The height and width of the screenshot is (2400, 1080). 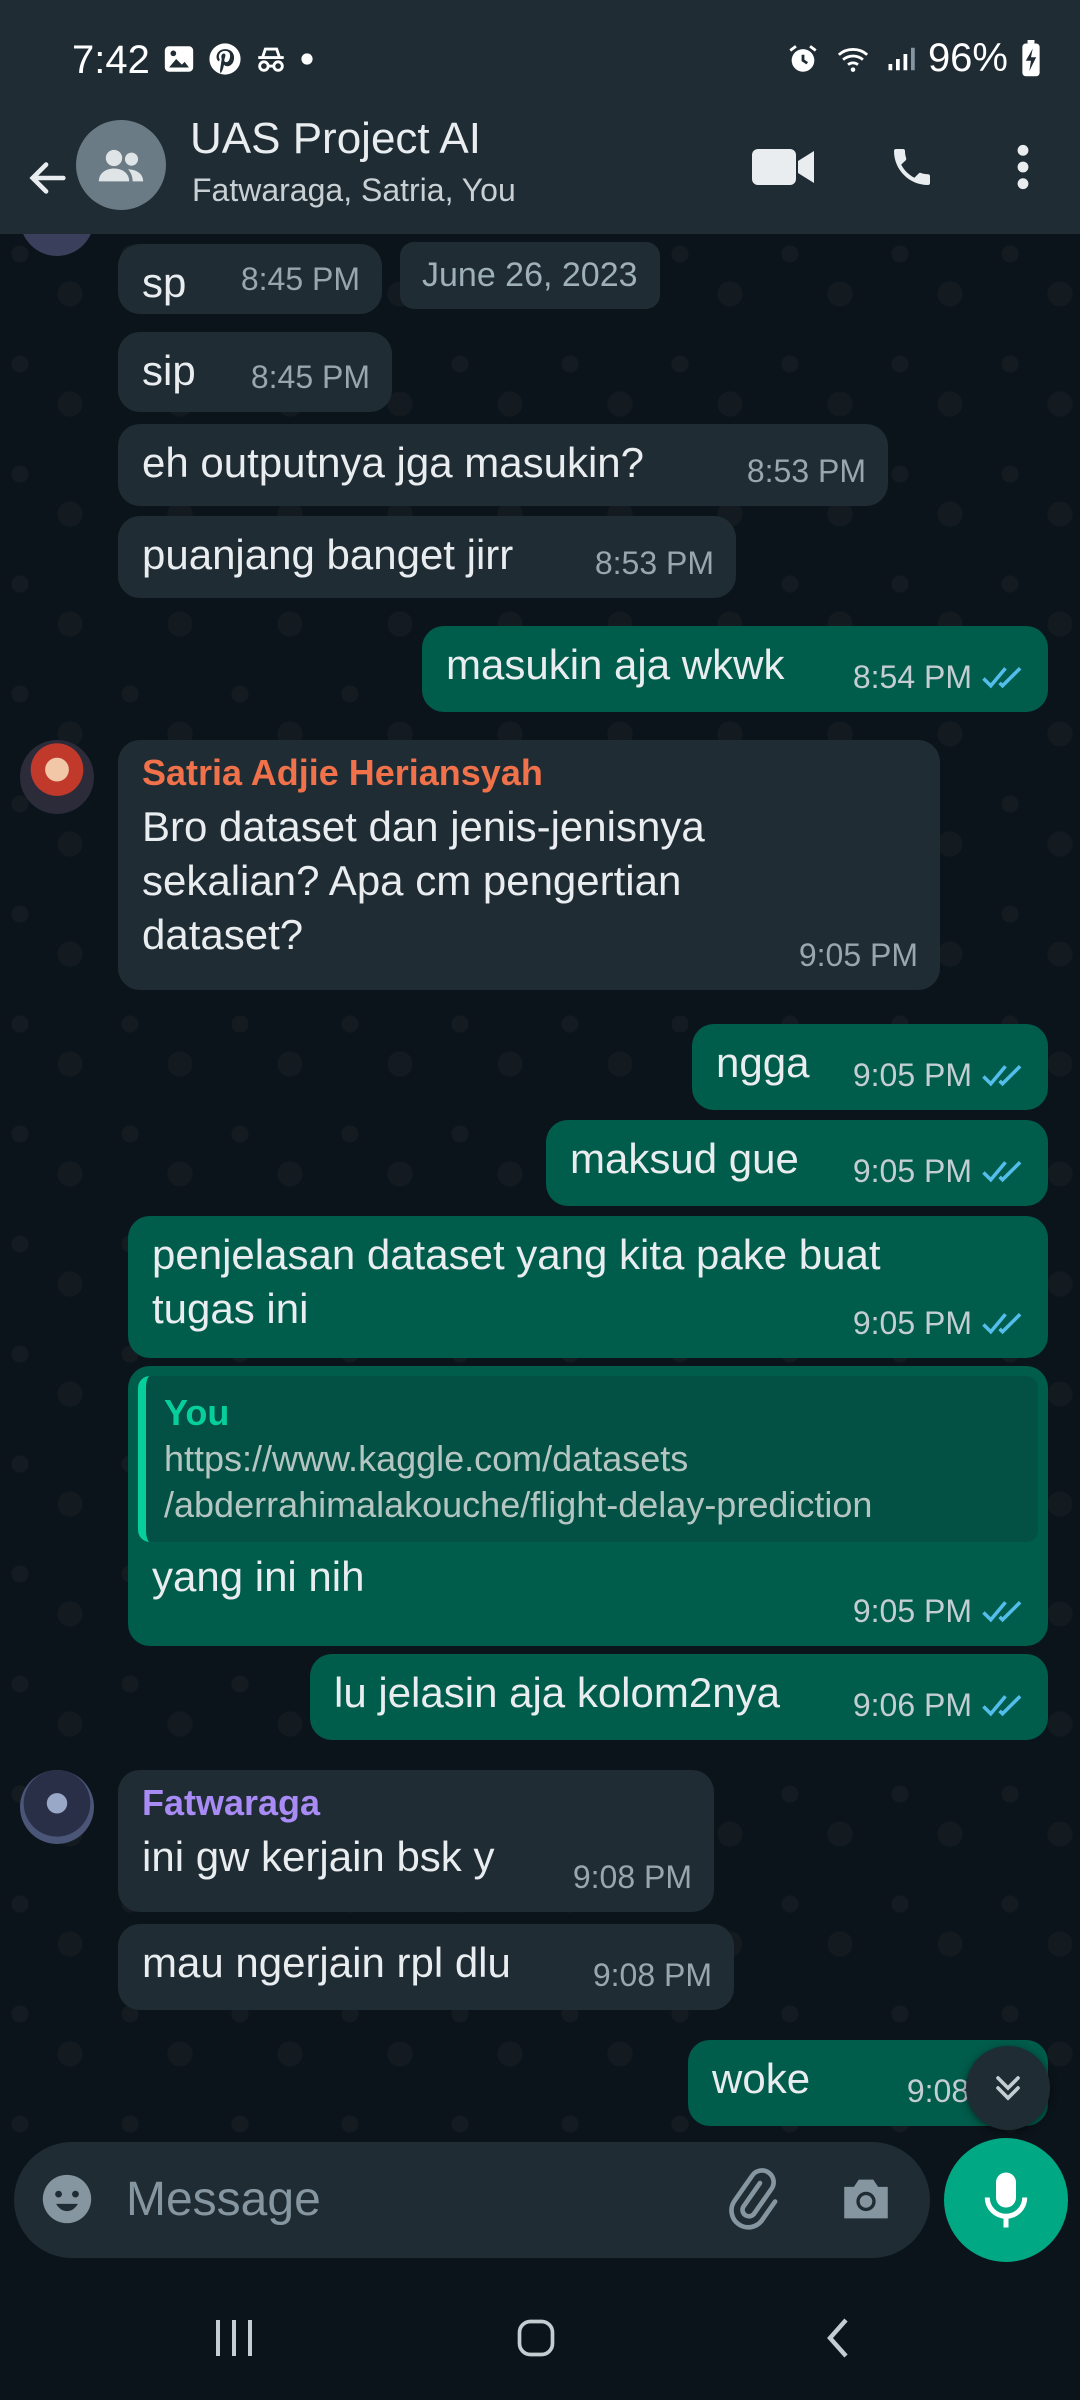 What do you see at coordinates (412, 880) in the screenshot?
I see `message-text-line: sekalian? Apa cm pengertian` at bounding box center [412, 880].